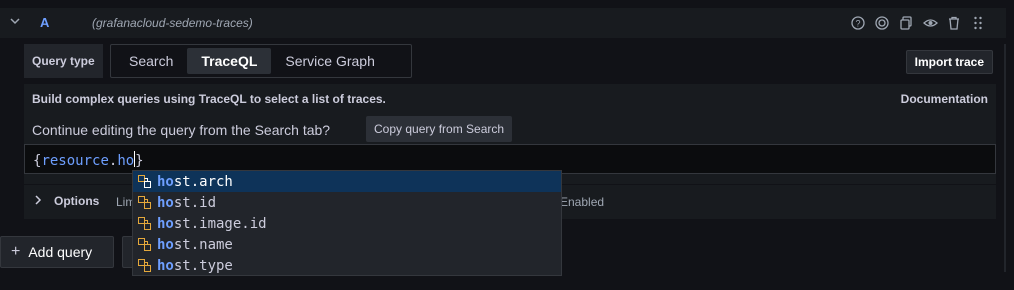 The width and height of the screenshot is (1014, 290). Describe the element at coordinates (195, 202) in the screenshot. I see `suggestion-rest: st.id` at that location.